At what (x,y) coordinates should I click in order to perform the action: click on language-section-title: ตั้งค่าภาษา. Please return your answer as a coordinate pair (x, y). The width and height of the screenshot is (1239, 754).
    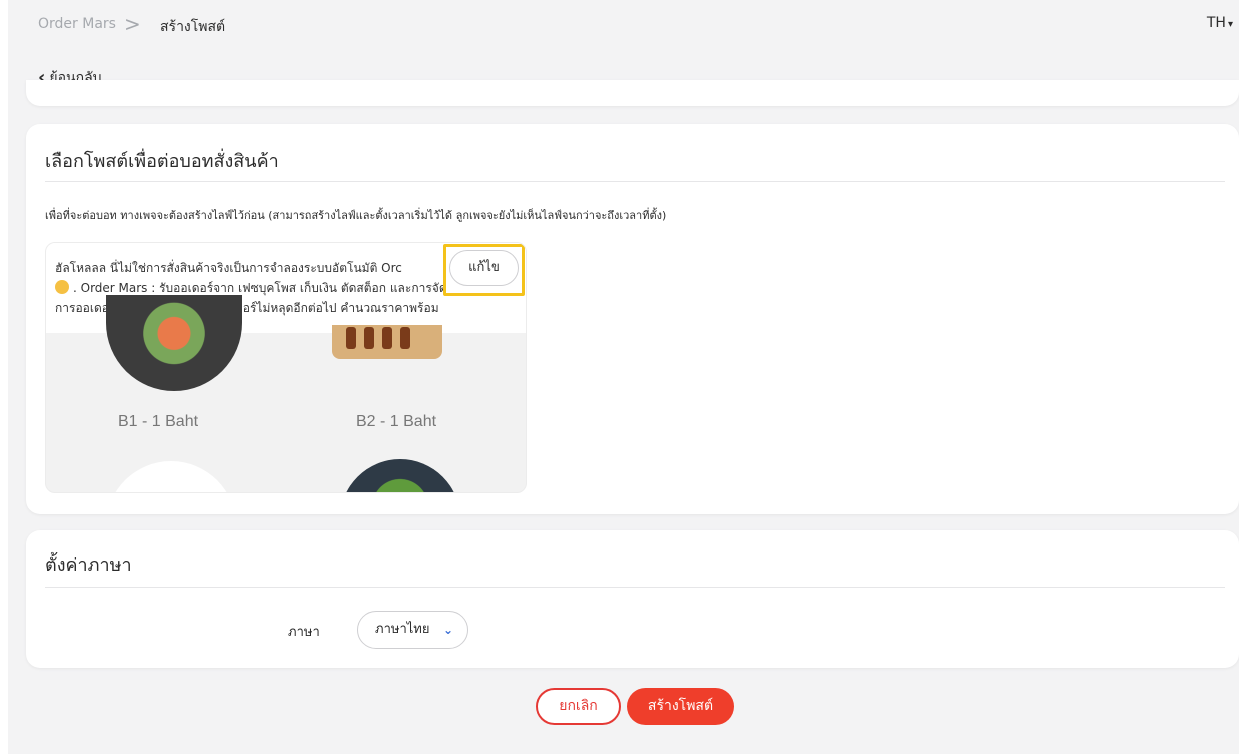
    Looking at the image, I should click on (88, 565).